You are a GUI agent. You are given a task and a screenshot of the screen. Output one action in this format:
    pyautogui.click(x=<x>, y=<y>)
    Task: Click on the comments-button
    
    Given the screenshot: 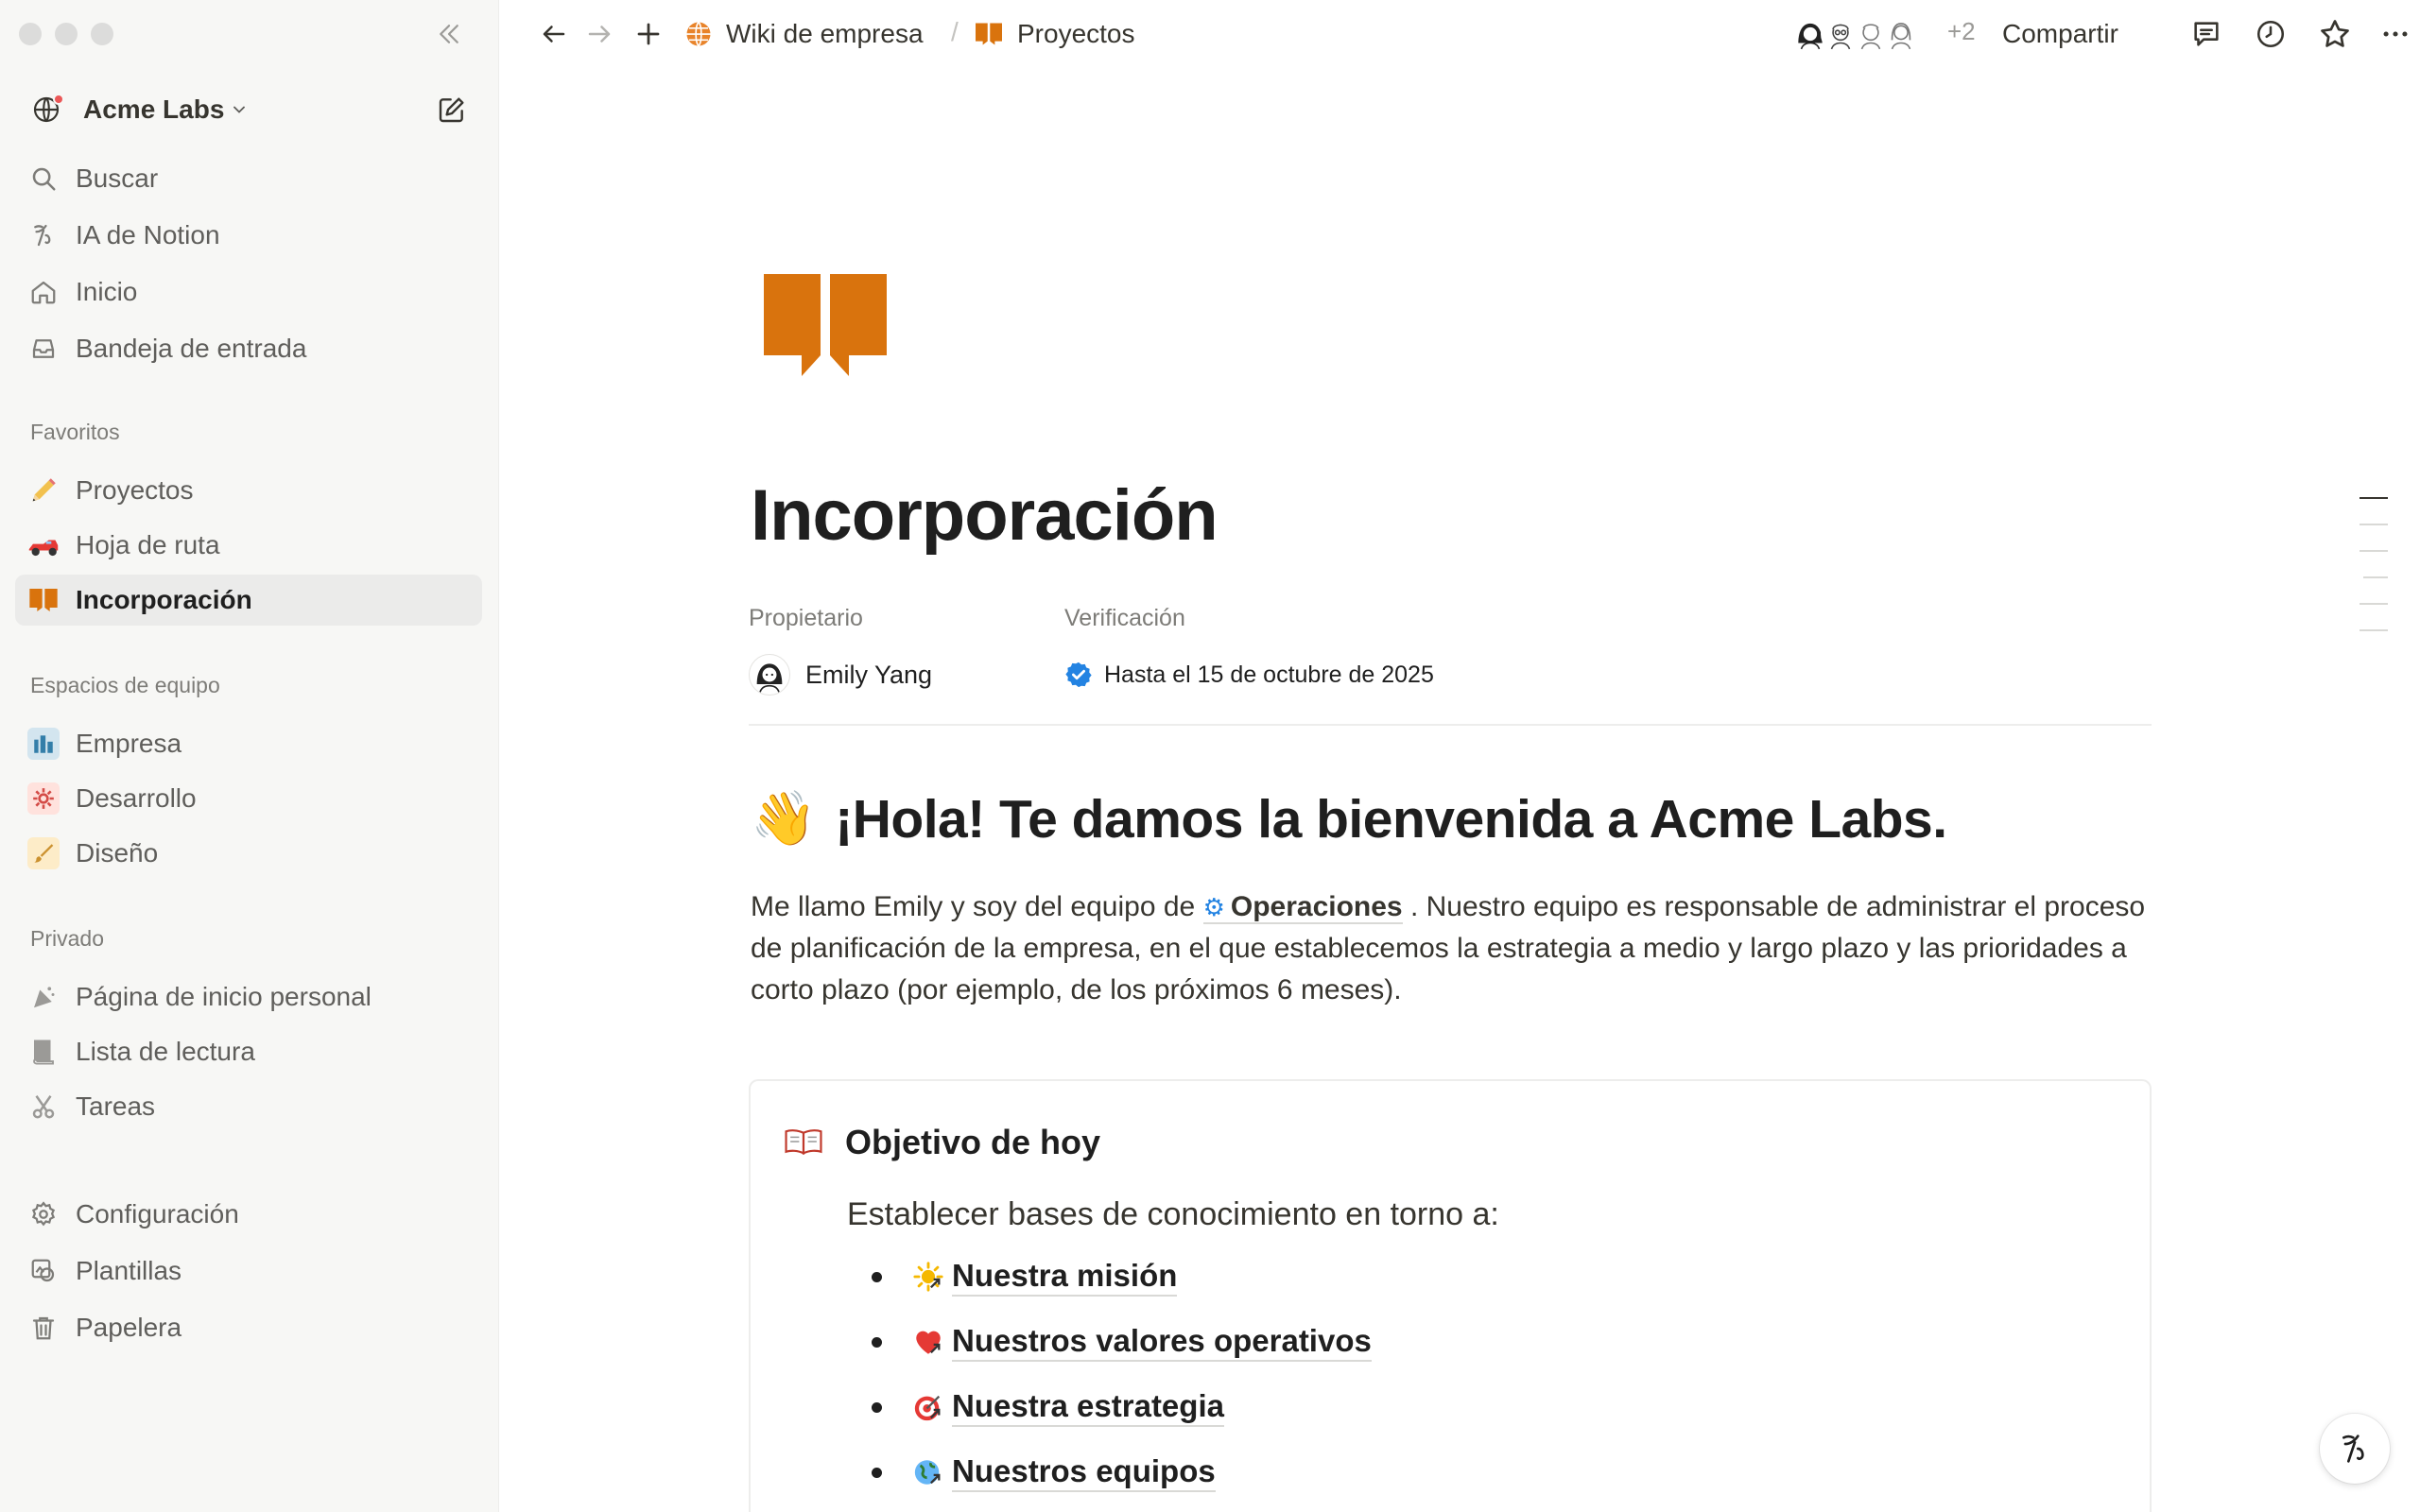 What is the action you would take?
    pyautogui.click(x=2206, y=34)
    